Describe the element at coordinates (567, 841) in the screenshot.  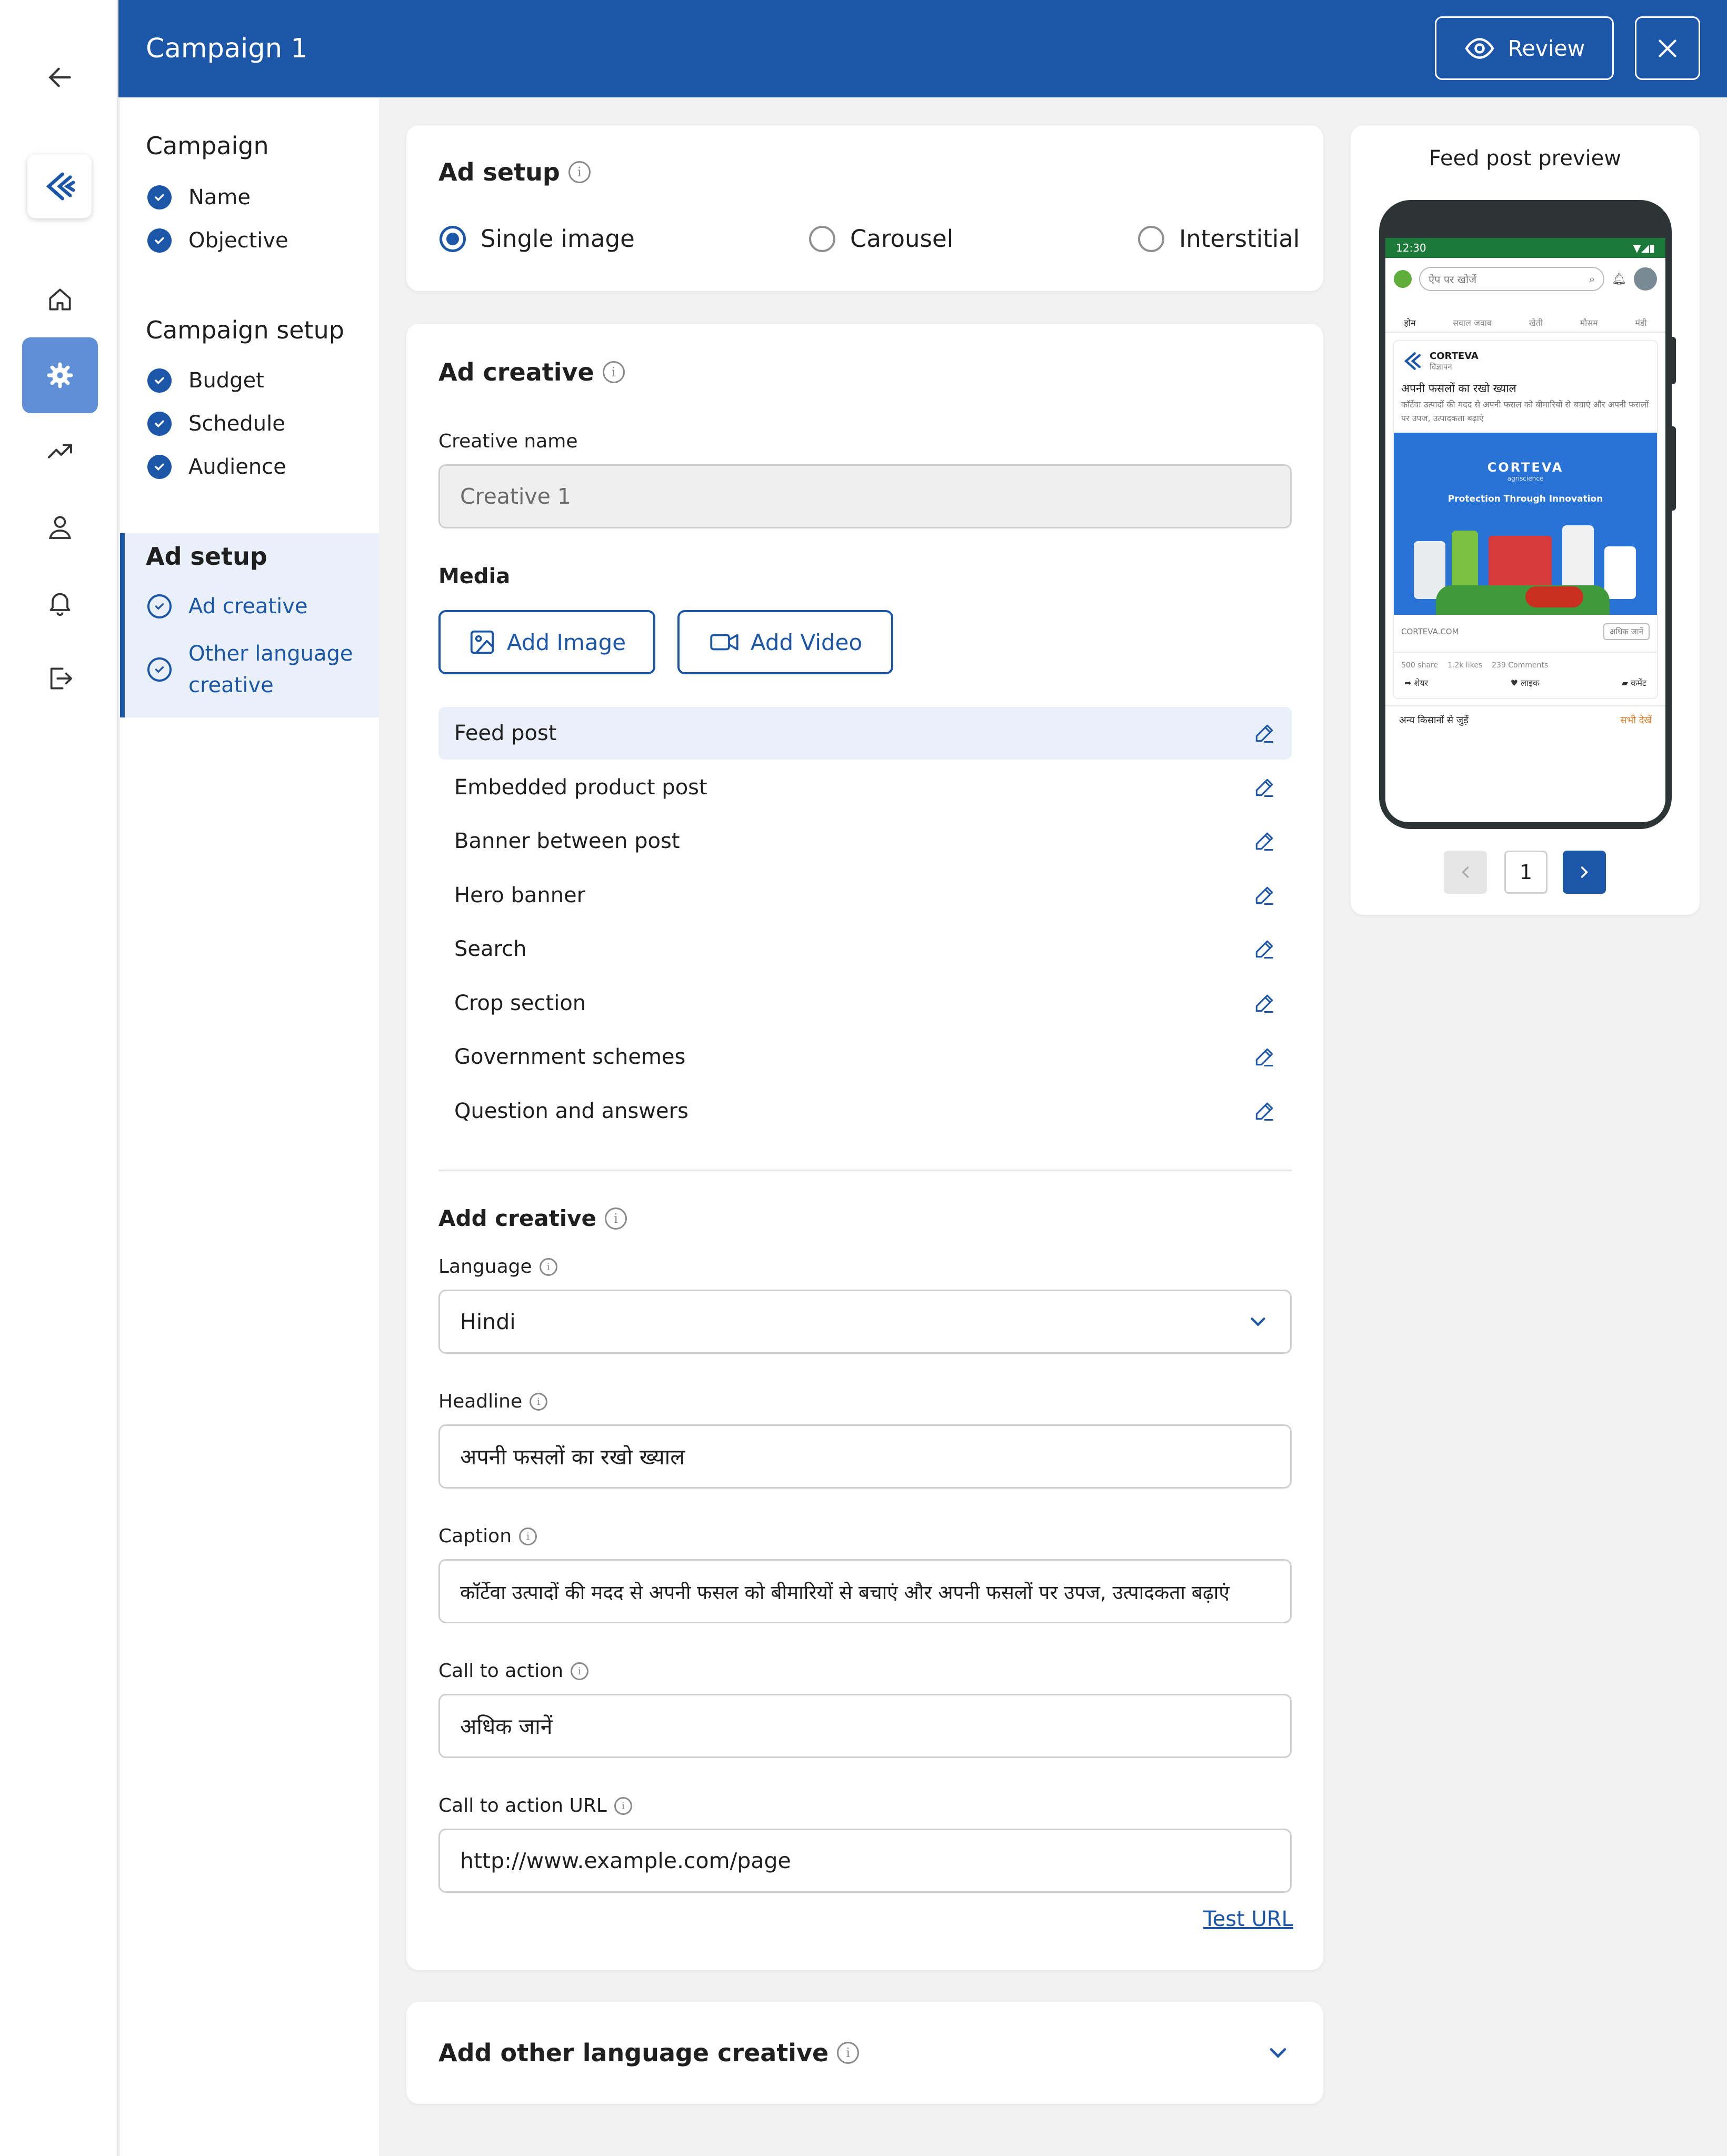
I see `placement-label: Banner between post` at that location.